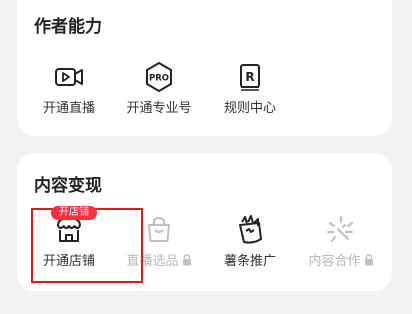 Image resolution: width=412 pixels, height=314 pixels. What do you see at coordinates (334, 261) in the screenshot?
I see `content-collaboration-label: 内容合作` at bounding box center [334, 261].